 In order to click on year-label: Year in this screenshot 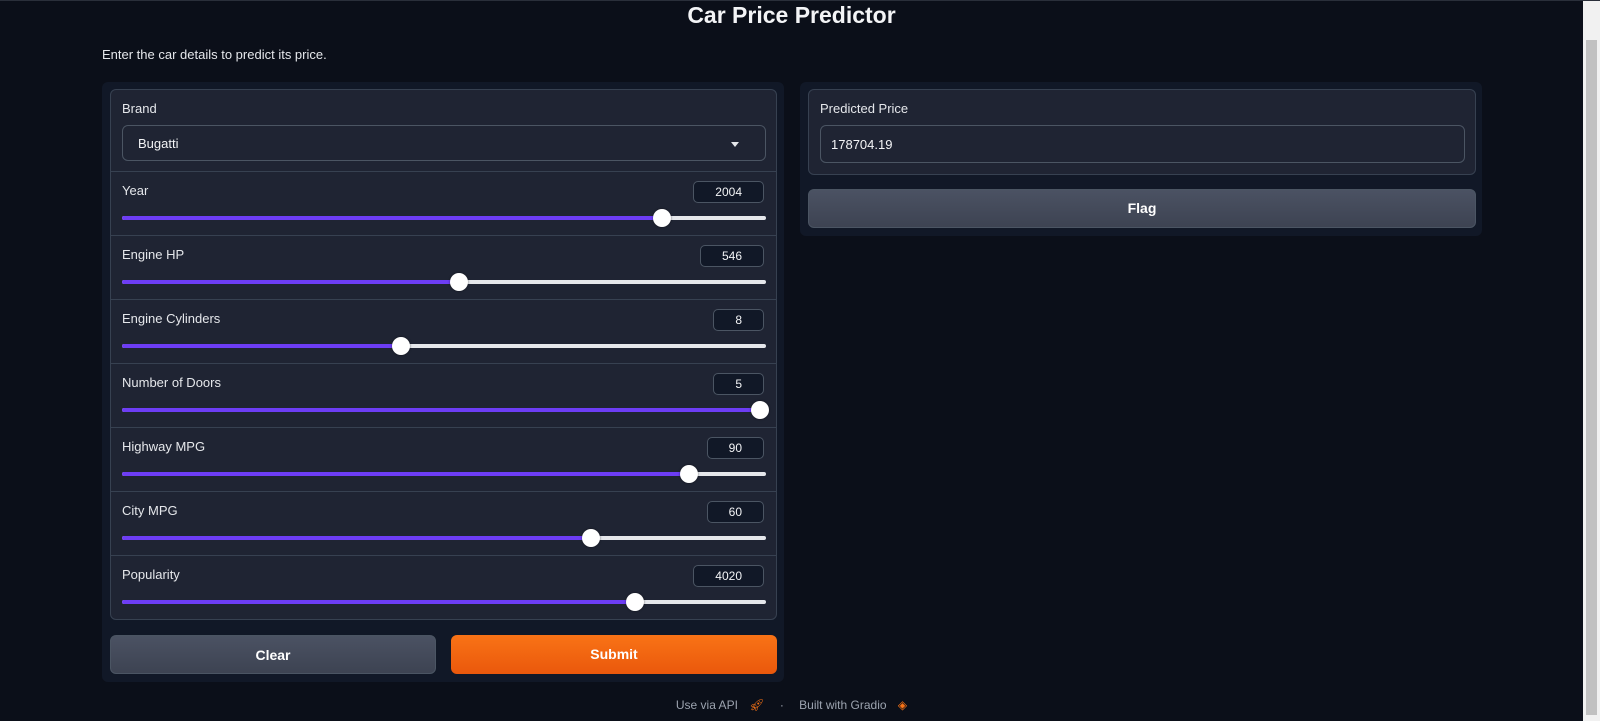, I will do `click(135, 190)`.